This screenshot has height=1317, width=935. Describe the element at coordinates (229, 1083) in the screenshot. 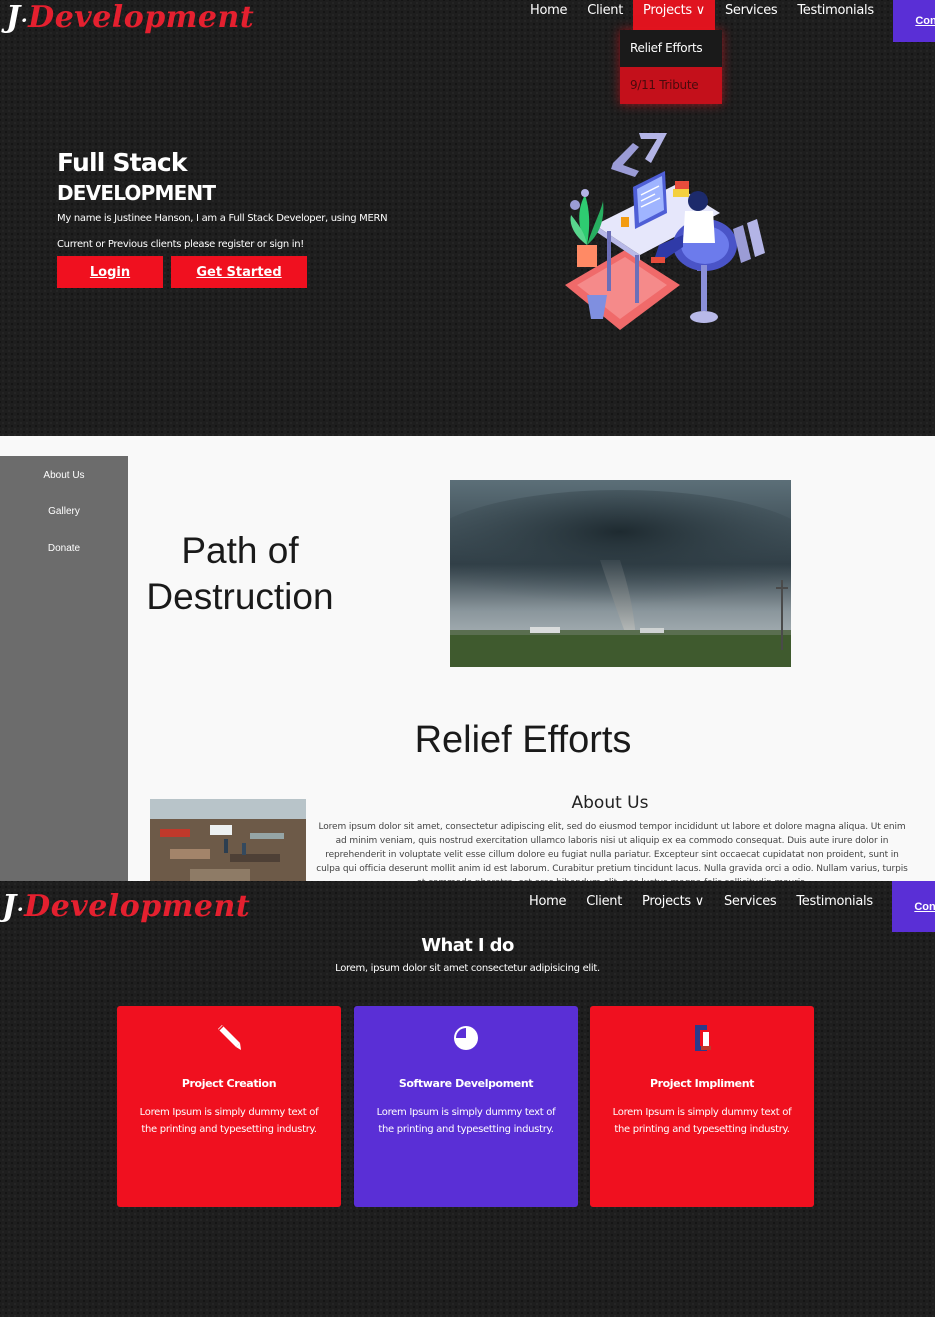

I see `card-title: Project Creation` at that location.